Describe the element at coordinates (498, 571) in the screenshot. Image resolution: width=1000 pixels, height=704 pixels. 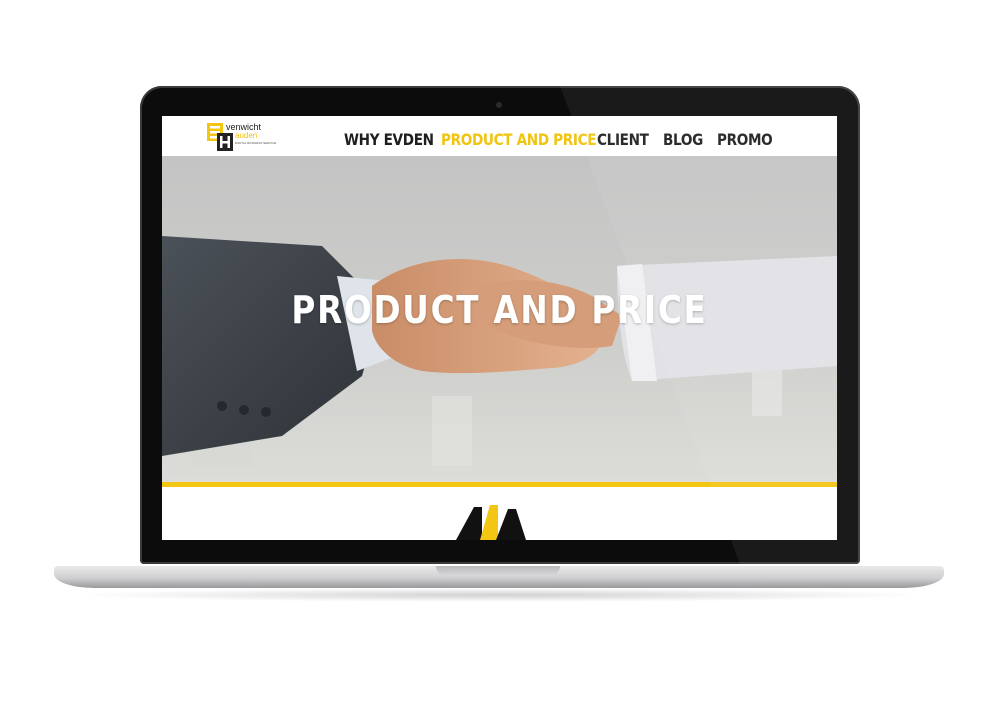
I see `laptop-notch` at that location.